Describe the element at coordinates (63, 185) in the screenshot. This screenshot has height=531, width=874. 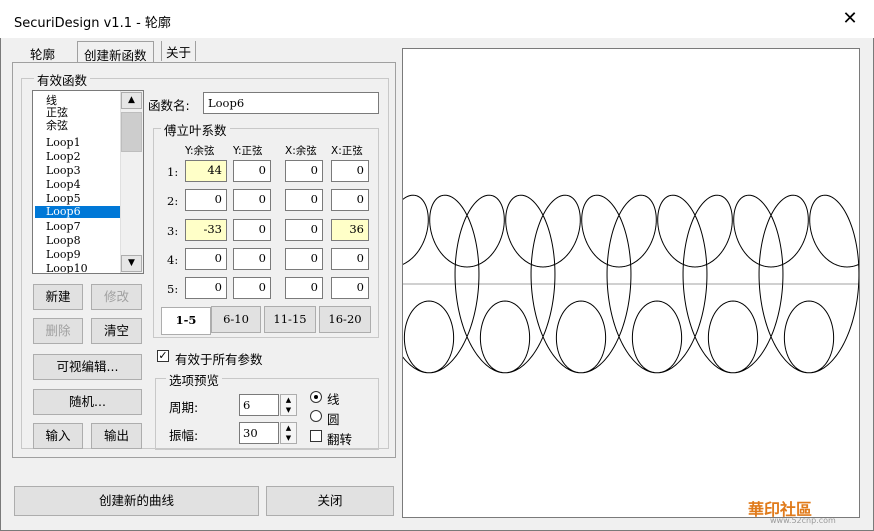
I see `list-item: Loop4` at that location.